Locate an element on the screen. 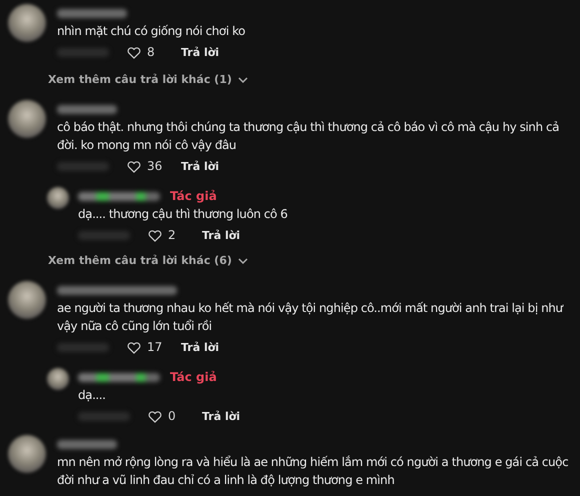  like-count: 0 is located at coordinates (172, 416).